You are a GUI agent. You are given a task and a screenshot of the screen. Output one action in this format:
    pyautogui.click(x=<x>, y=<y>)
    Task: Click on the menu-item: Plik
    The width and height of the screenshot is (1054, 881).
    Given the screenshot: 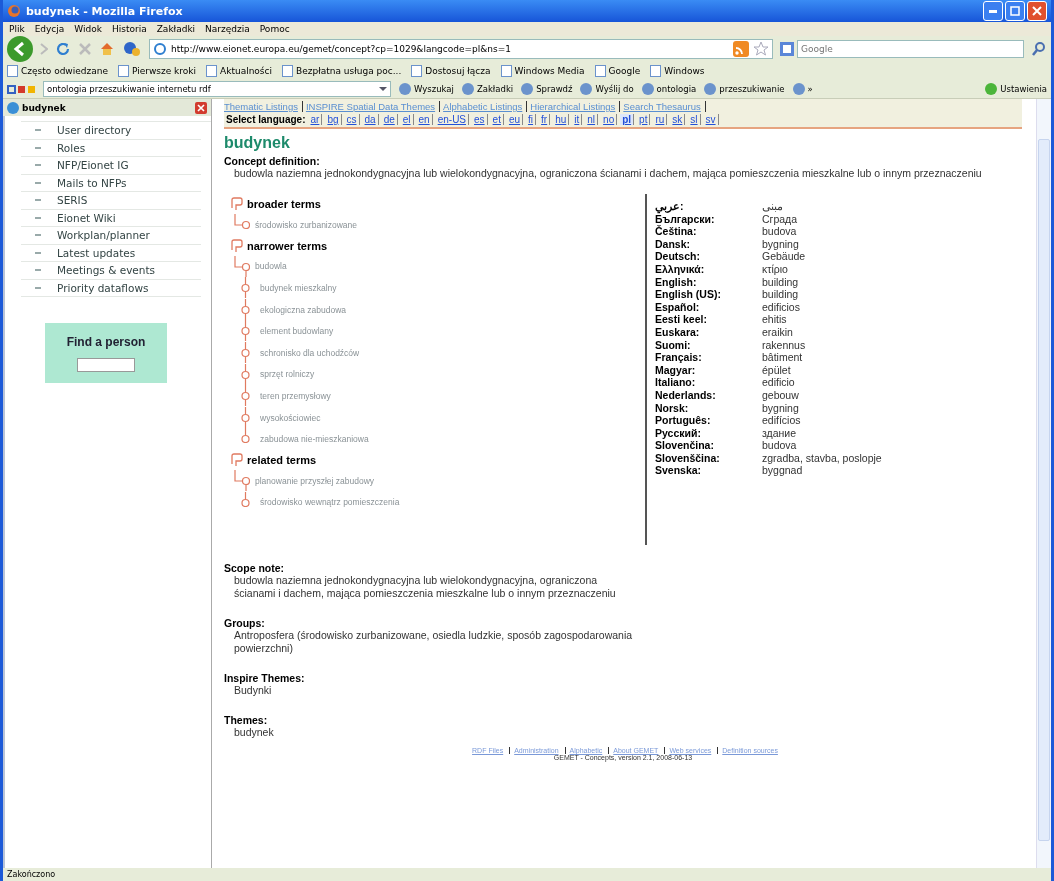 What is the action you would take?
    pyautogui.click(x=17, y=29)
    